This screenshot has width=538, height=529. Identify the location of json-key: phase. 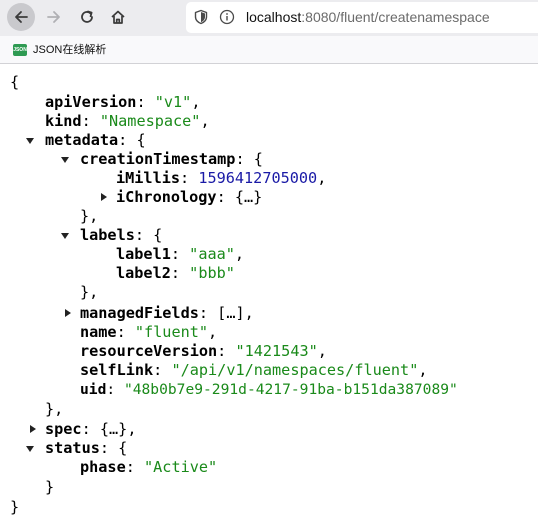
(103, 467).